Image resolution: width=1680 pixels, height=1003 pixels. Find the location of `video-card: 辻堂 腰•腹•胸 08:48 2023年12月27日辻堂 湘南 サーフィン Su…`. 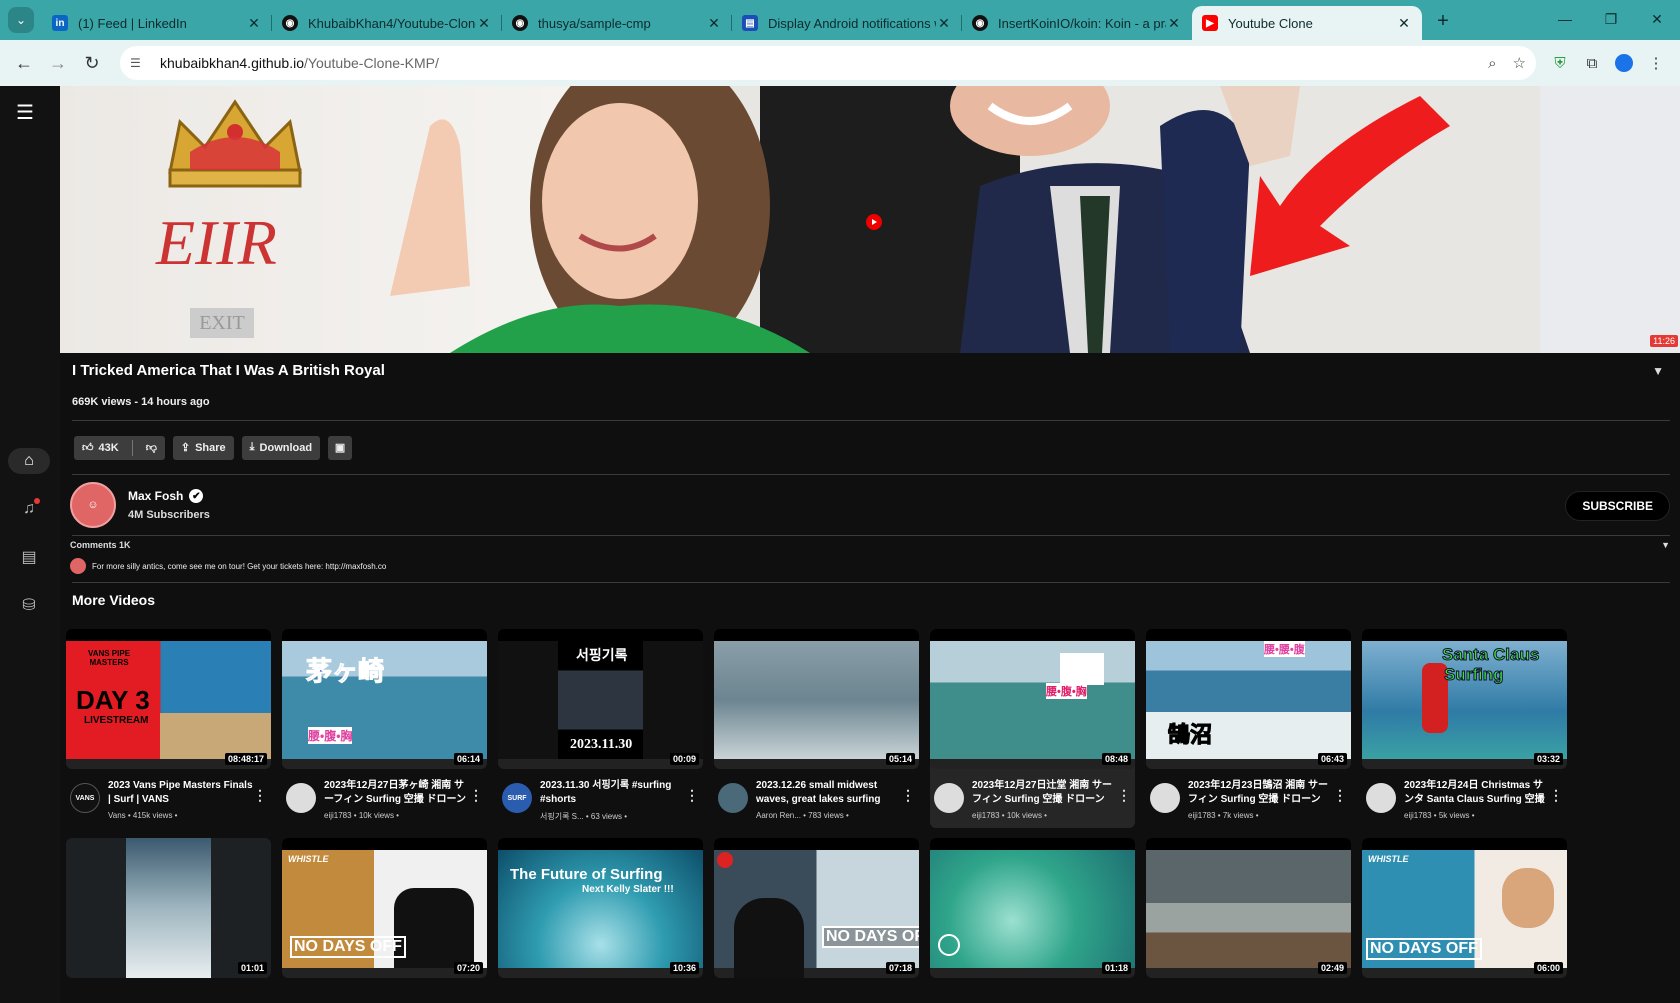

video-card: 辻堂 腰•腹•胸 08:48 2023年12月27日辻堂 湘南 サーフィン Su… is located at coordinates (1032, 728).